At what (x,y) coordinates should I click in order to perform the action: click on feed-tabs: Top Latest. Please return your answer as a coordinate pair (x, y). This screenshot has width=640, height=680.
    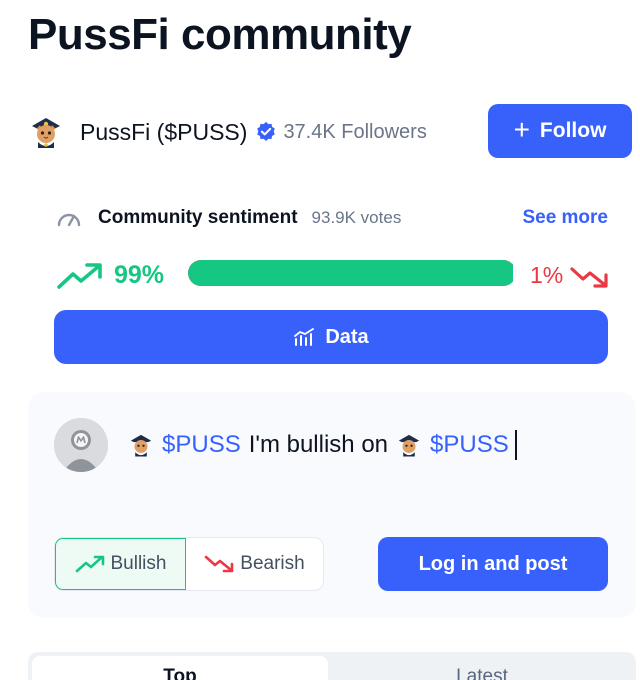
    Looking at the image, I should click on (332, 666).